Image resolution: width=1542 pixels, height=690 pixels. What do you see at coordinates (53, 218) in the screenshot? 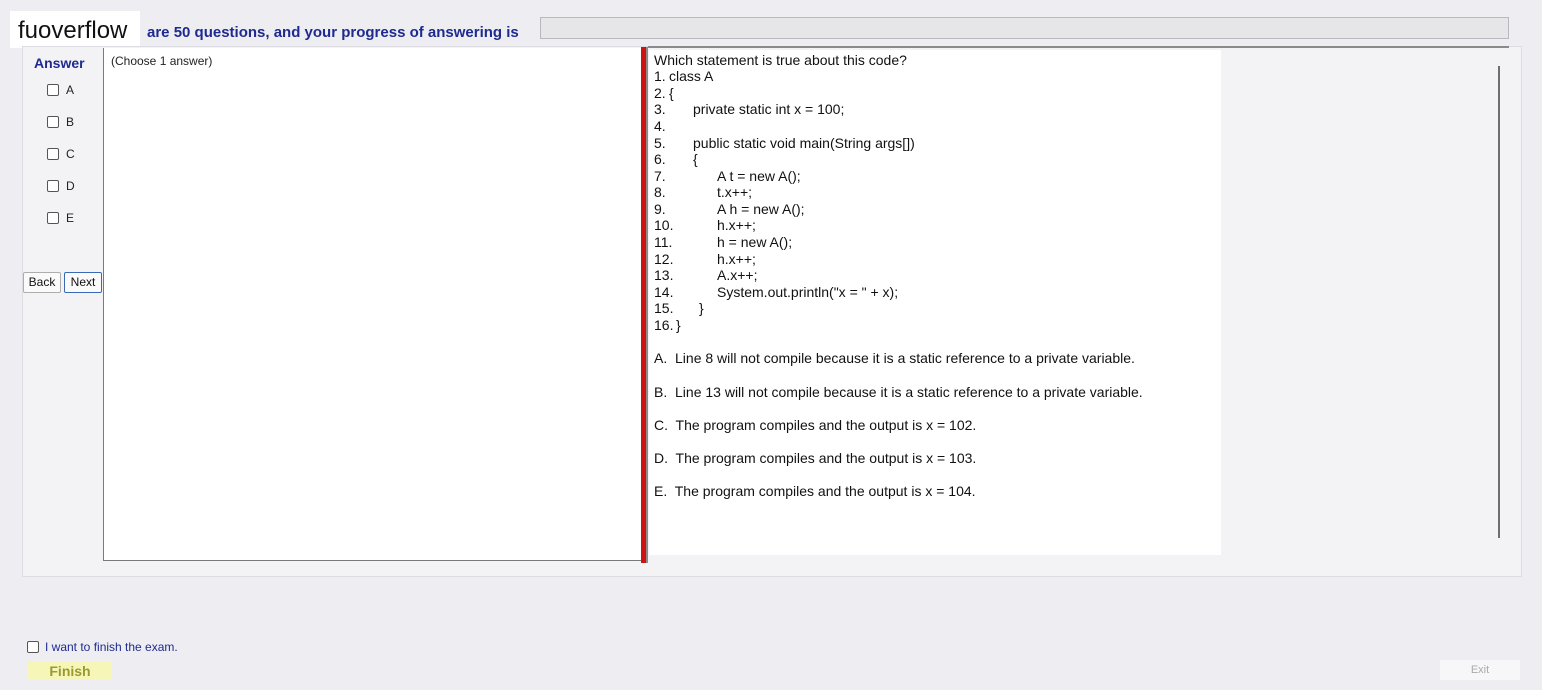
I see `checkbox-e` at bounding box center [53, 218].